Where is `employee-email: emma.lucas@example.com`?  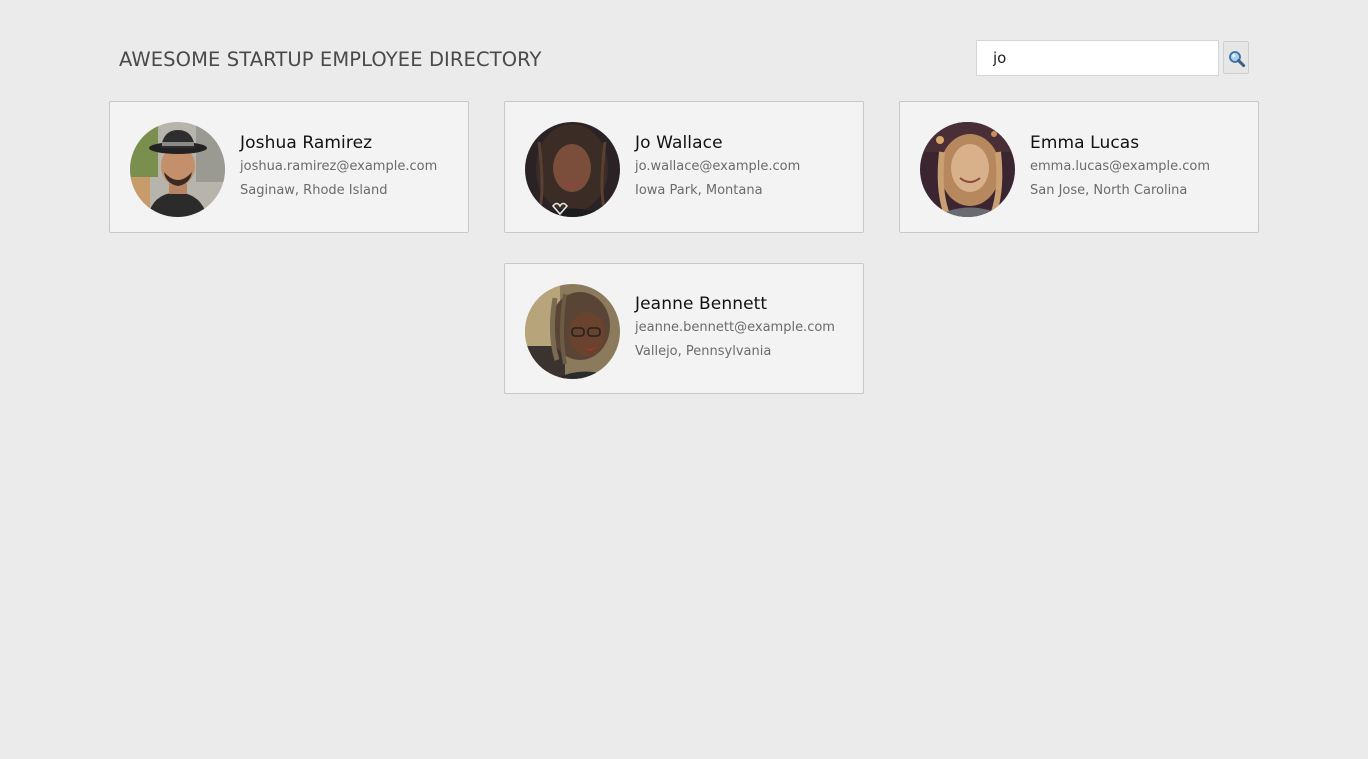 employee-email: emma.lucas@example.com is located at coordinates (1120, 166).